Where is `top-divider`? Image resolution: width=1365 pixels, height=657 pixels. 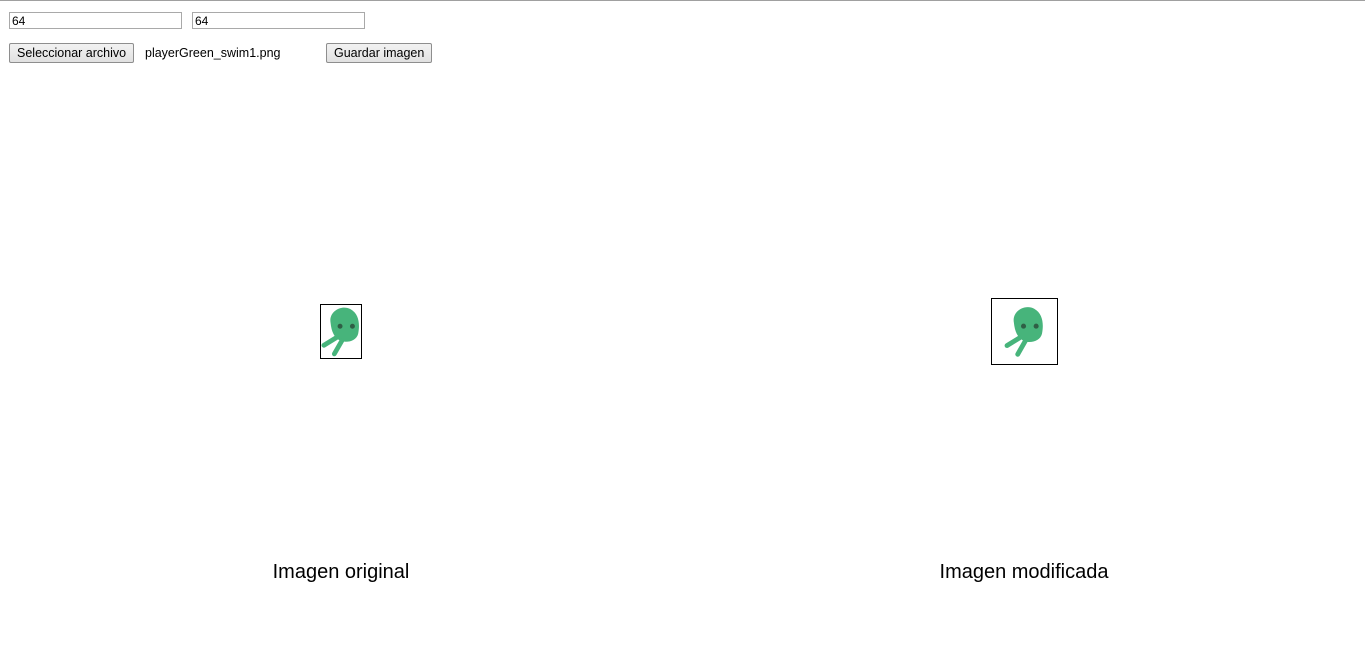 top-divider is located at coordinates (682, 0).